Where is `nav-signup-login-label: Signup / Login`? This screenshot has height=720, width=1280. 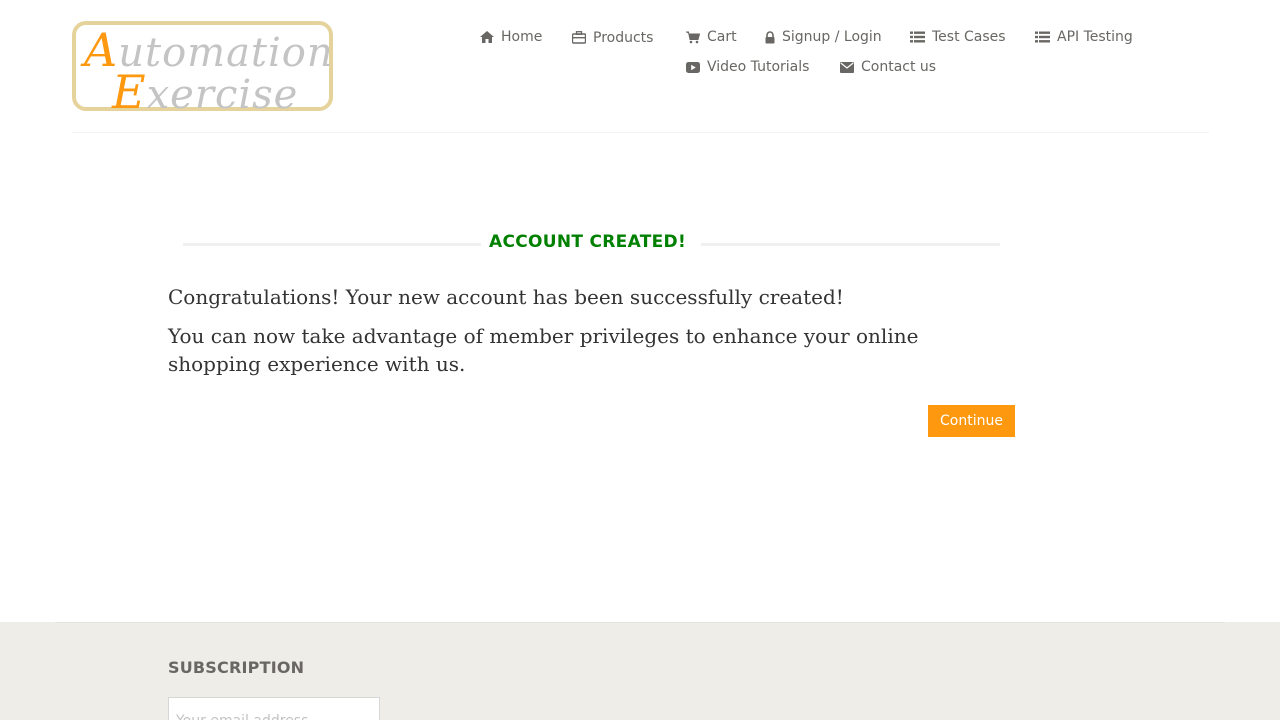 nav-signup-login-label: Signup / Login is located at coordinates (832, 37).